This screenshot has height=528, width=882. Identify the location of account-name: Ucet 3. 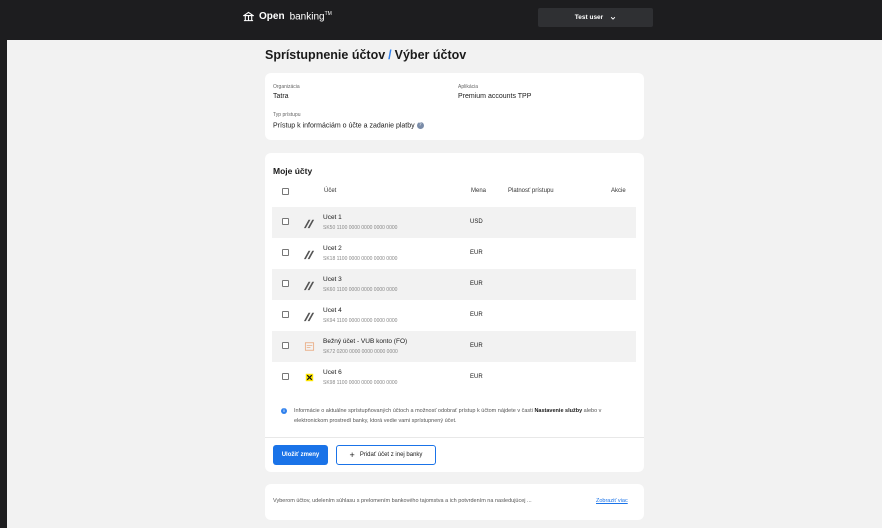
(332, 279).